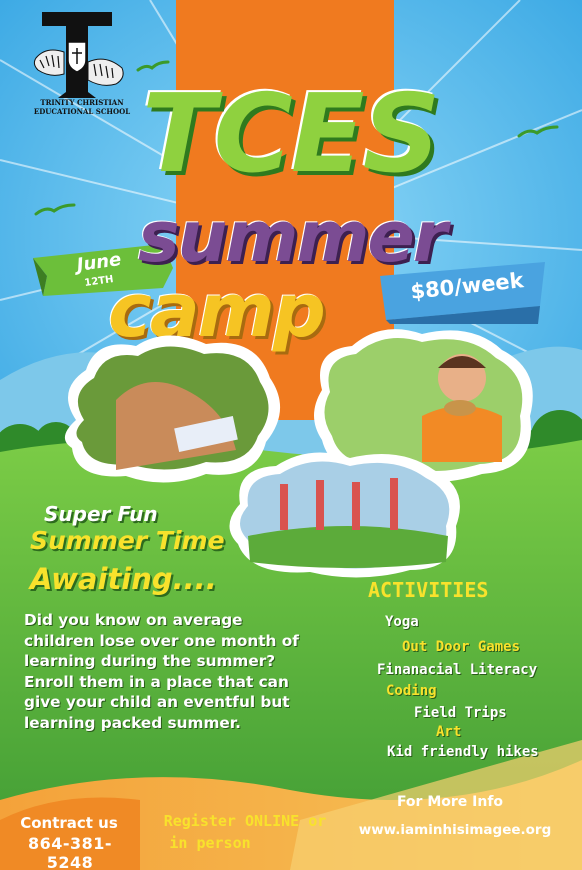 The height and width of the screenshot is (870, 582). What do you see at coordinates (411, 691) in the screenshot?
I see `activity-coding: Coding` at bounding box center [411, 691].